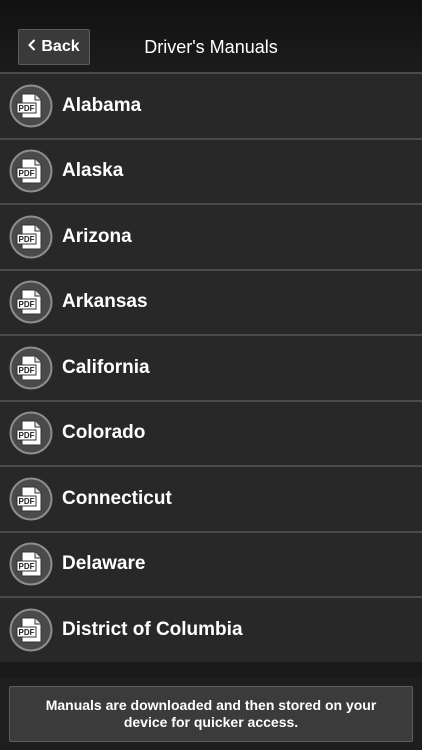  What do you see at coordinates (211, 236) in the screenshot?
I see `list-item: PDF Arizona` at bounding box center [211, 236].